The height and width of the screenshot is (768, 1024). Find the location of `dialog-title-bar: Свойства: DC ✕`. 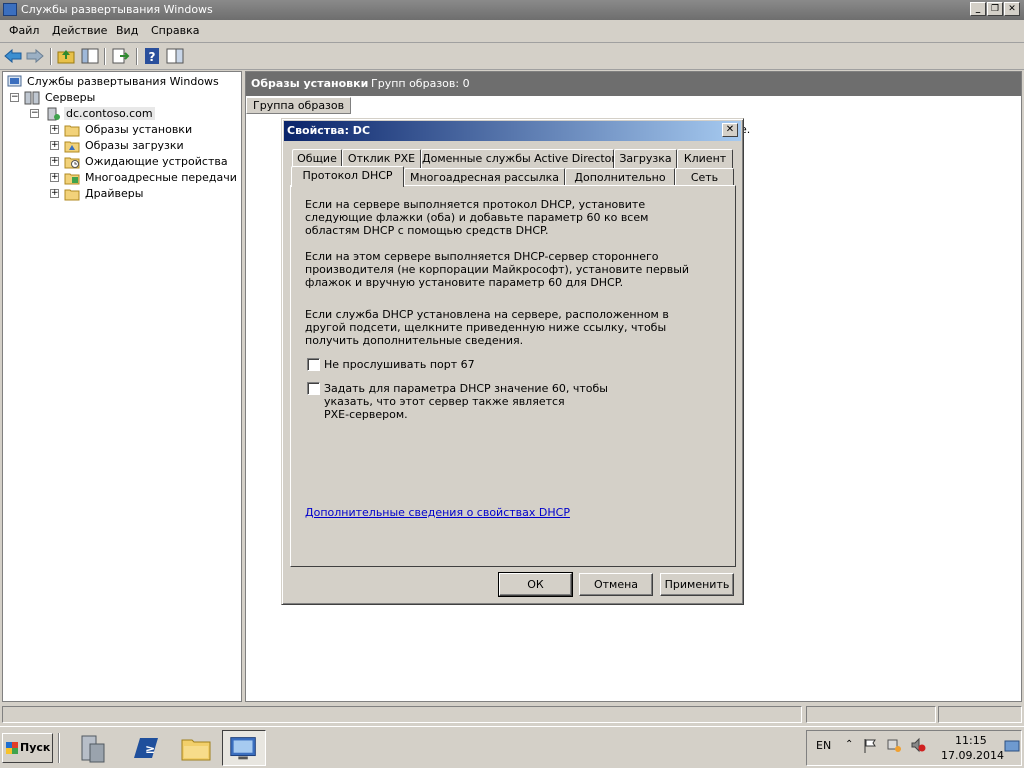

dialog-title-bar: Свойства: DC ✕ is located at coordinates (512, 131).